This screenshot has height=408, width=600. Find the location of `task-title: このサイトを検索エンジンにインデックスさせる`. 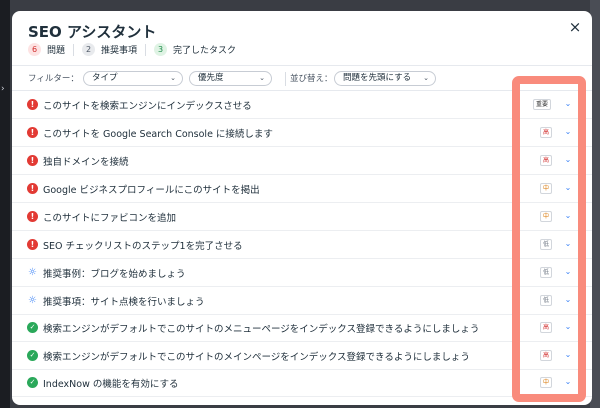

task-title: このサイトを検索エンジンにインデックスさせる is located at coordinates (147, 106).